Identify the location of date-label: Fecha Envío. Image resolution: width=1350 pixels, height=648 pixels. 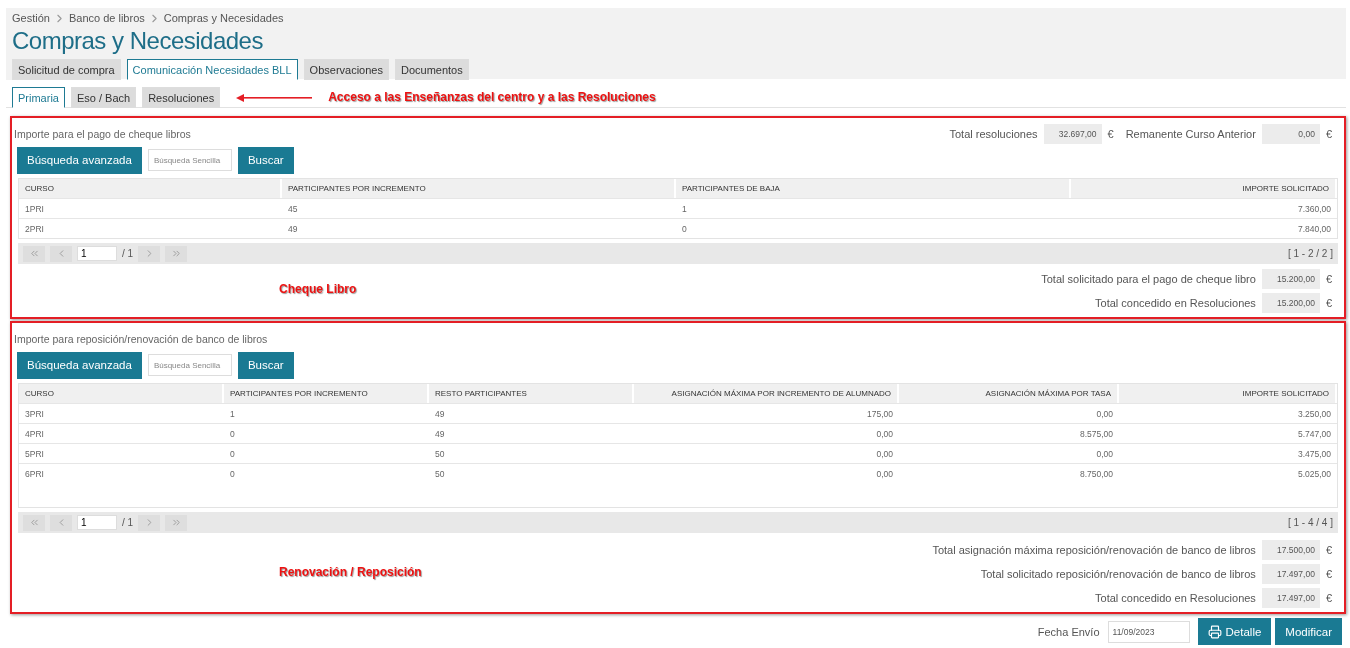
(1068, 631).